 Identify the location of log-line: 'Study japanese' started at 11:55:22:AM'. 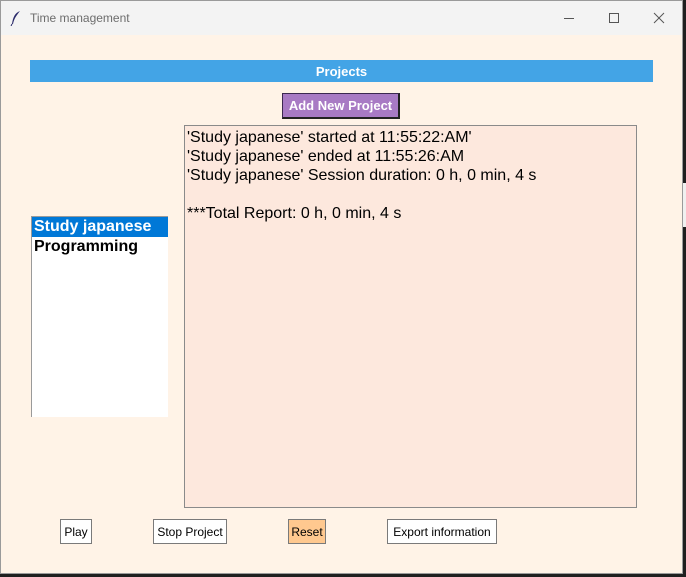
(329, 137).